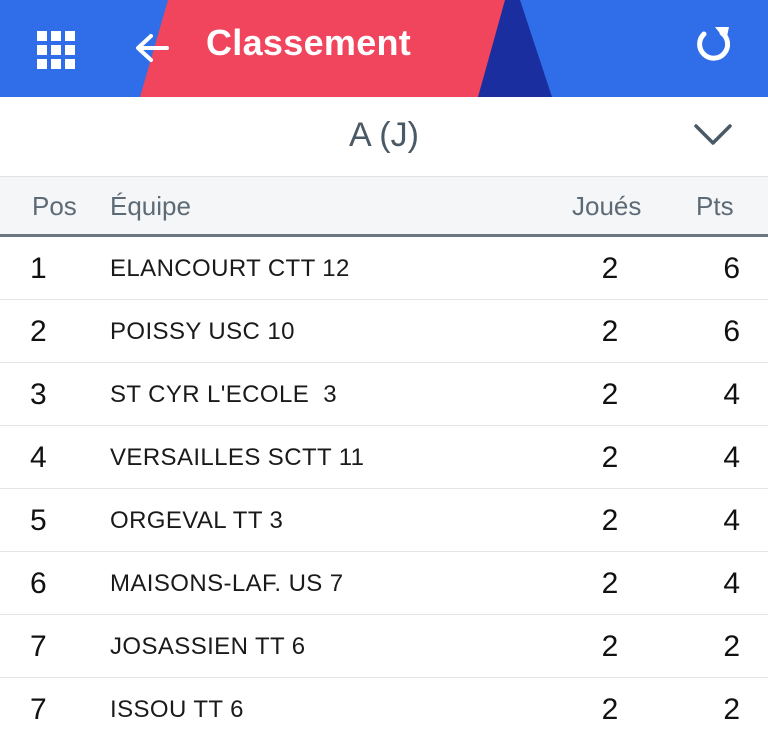 The width and height of the screenshot is (768, 730). I want to click on back-button, so click(152, 48).